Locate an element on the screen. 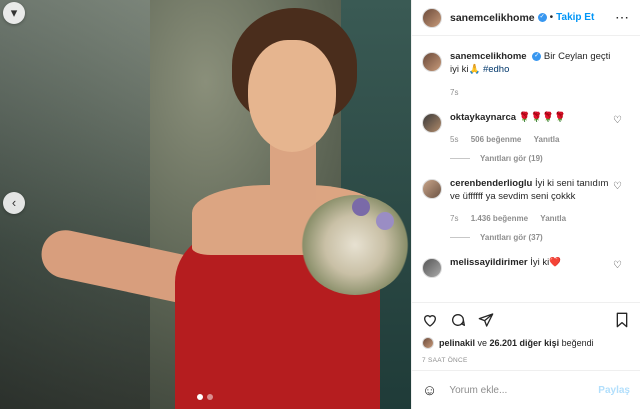 Image resolution: width=640 pixels, height=409 pixels. comment-username: oktaykaynarca is located at coordinates (483, 117).